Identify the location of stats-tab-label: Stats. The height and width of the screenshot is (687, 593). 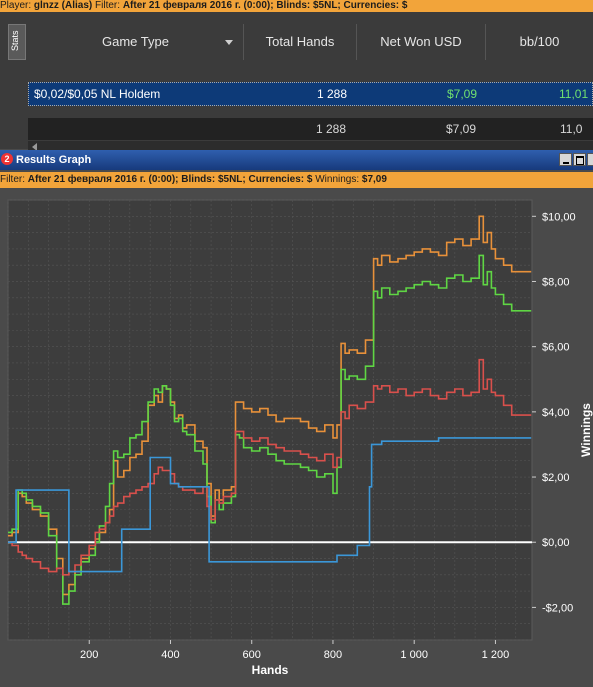
(15, 40).